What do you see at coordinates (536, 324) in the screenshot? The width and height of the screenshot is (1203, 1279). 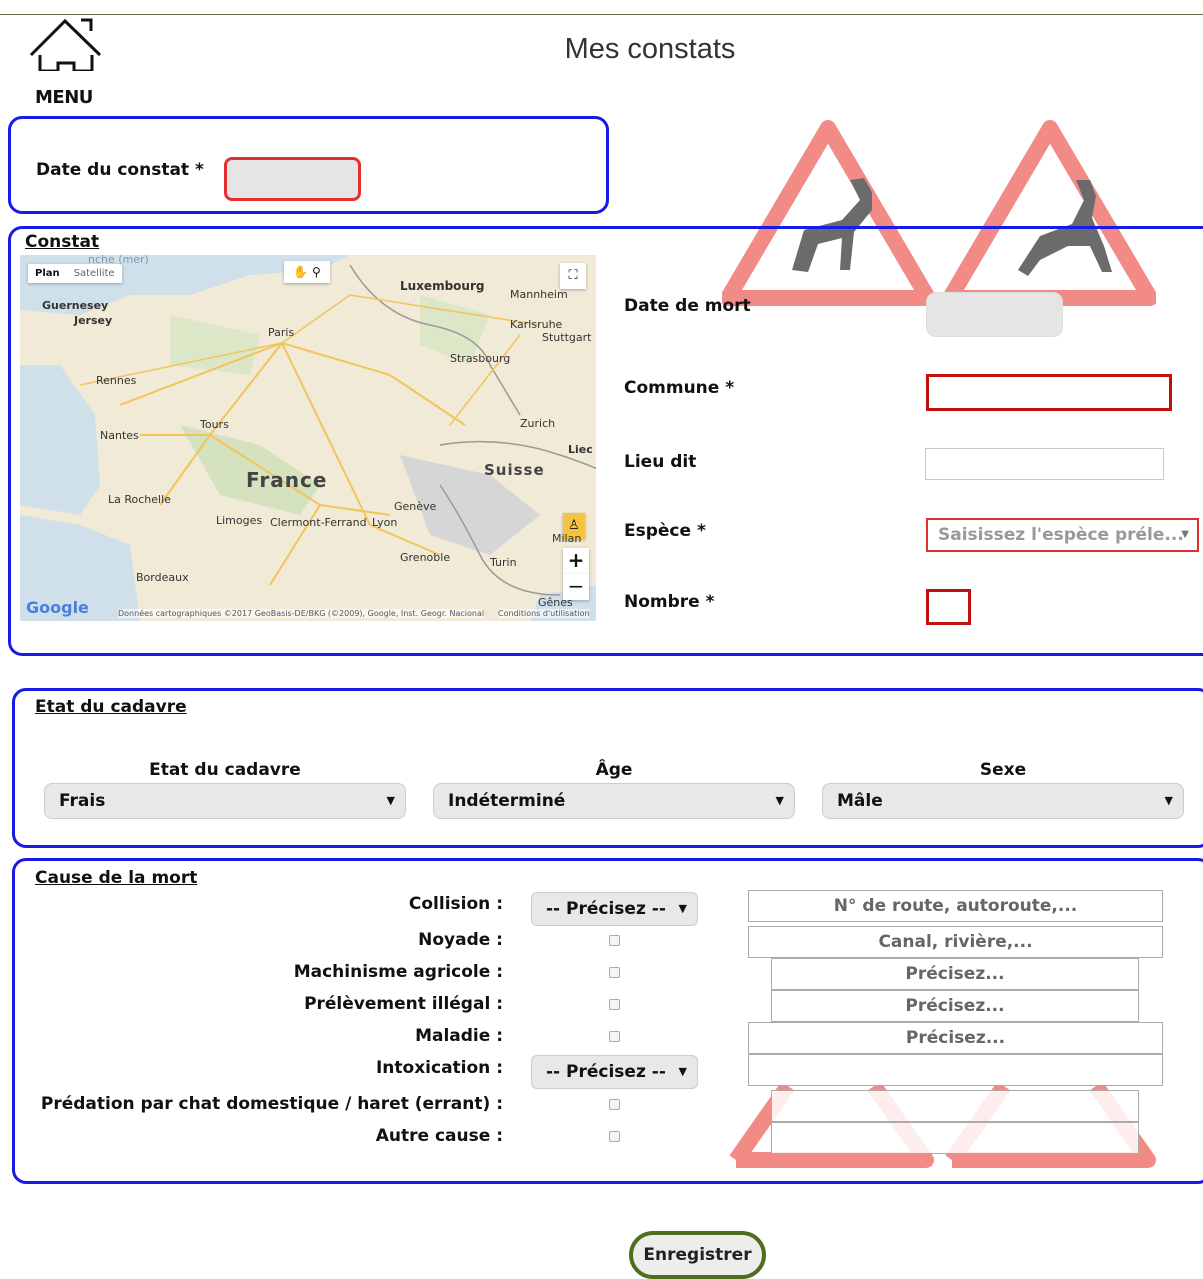 I see `map-label: Karlsruhe` at bounding box center [536, 324].